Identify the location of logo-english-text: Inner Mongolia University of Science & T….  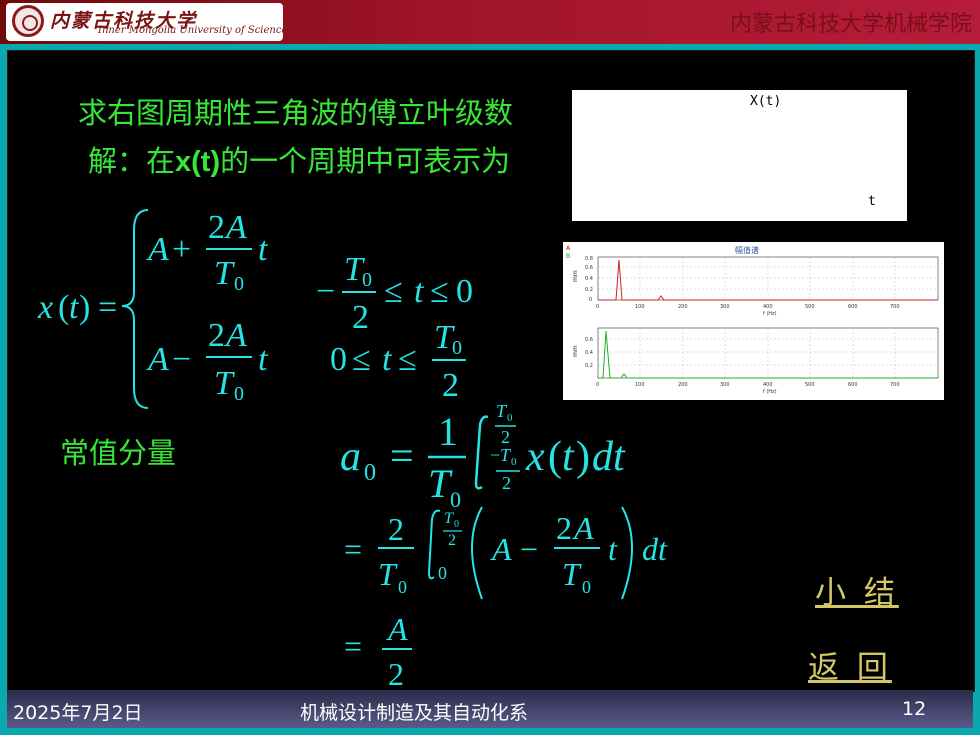
(190, 30).